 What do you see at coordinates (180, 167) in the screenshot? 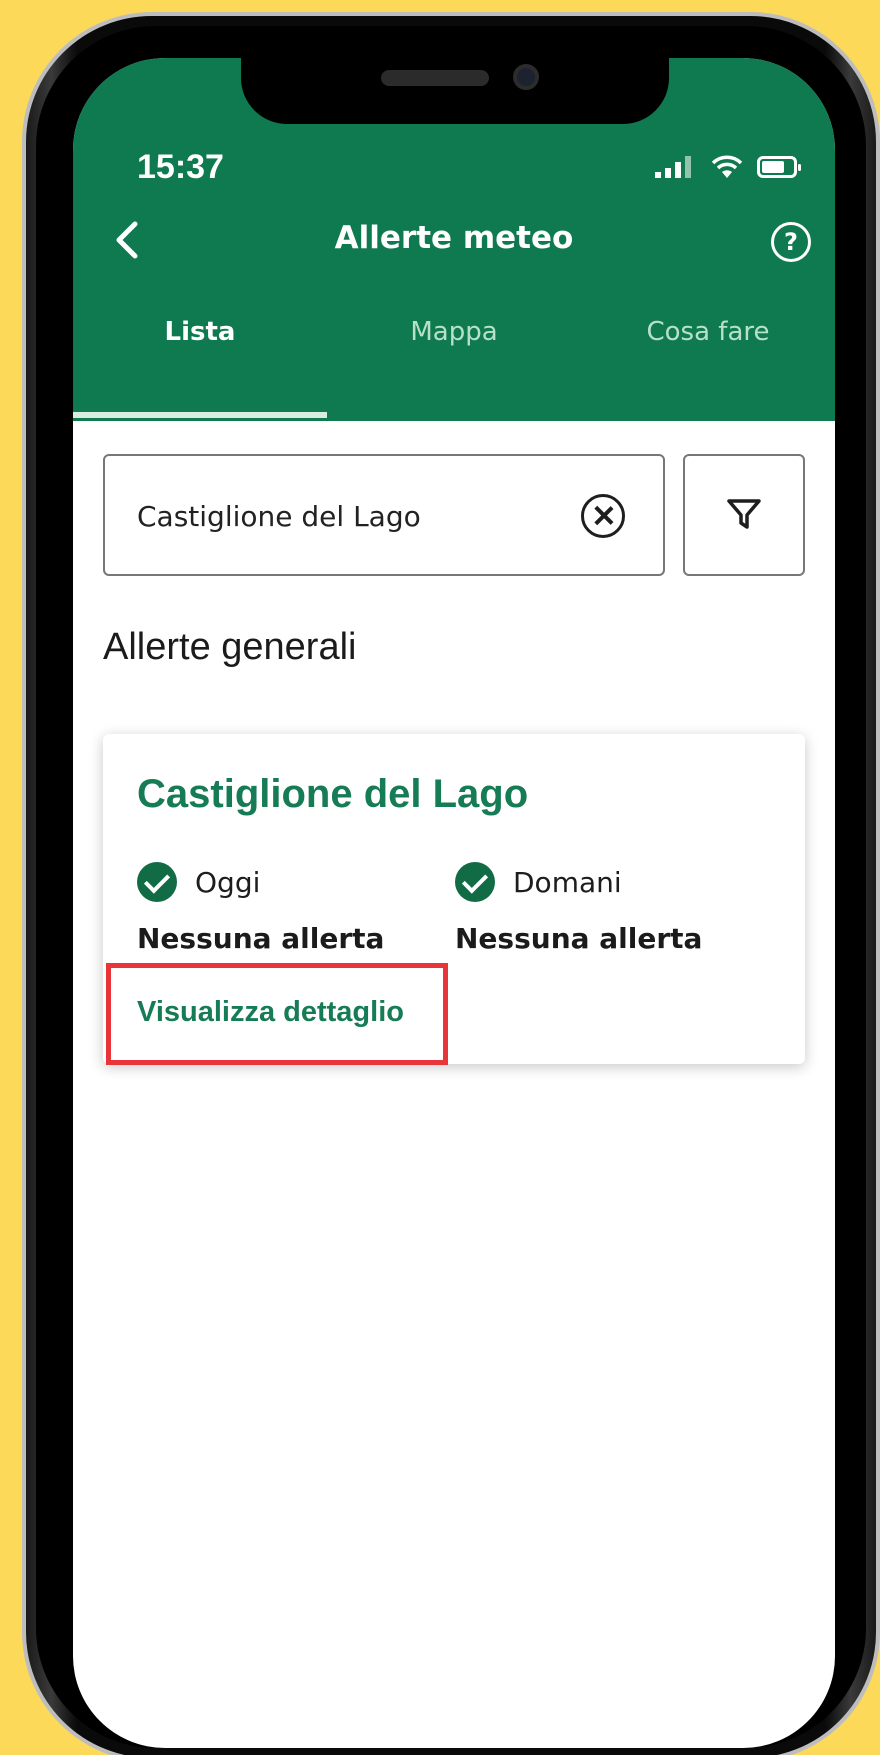
I see `status-time: 15:37` at bounding box center [180, 167].